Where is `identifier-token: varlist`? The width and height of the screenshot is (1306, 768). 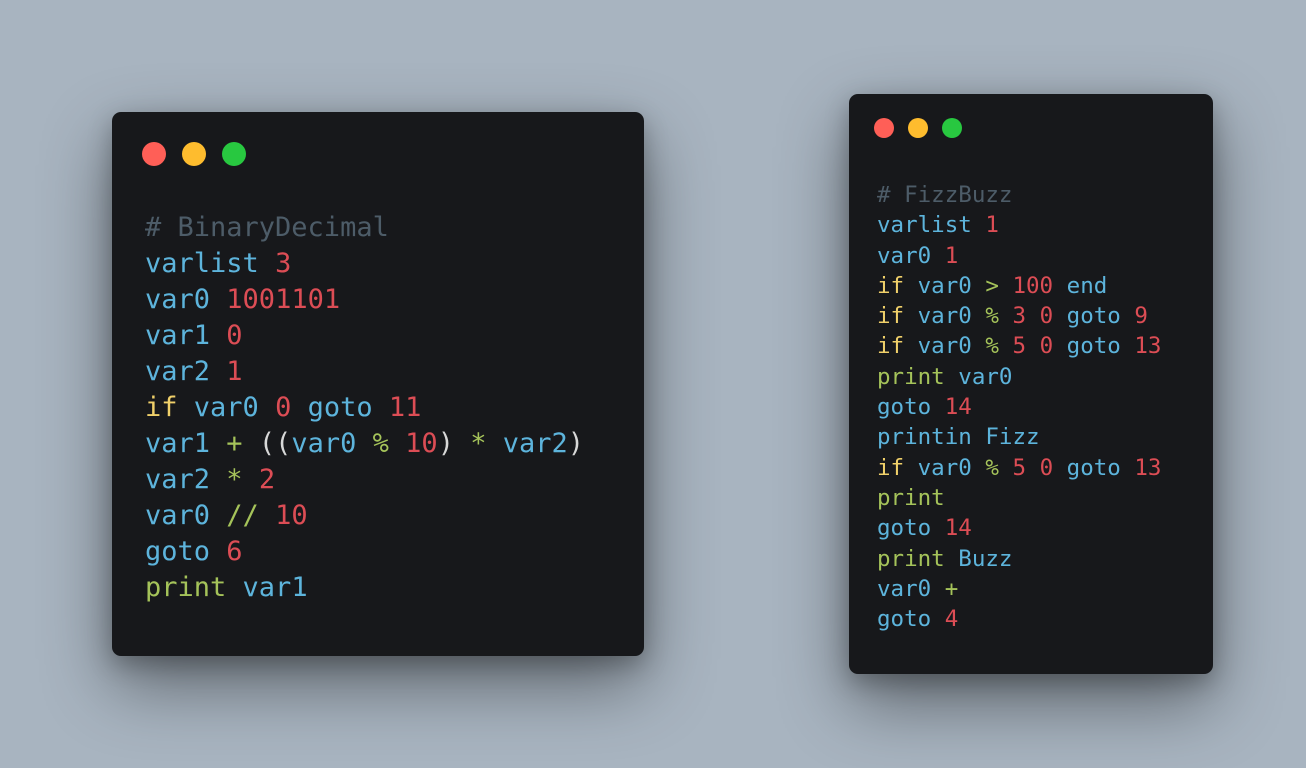 identifier-token: varlist is located at coordinates (202, 263).